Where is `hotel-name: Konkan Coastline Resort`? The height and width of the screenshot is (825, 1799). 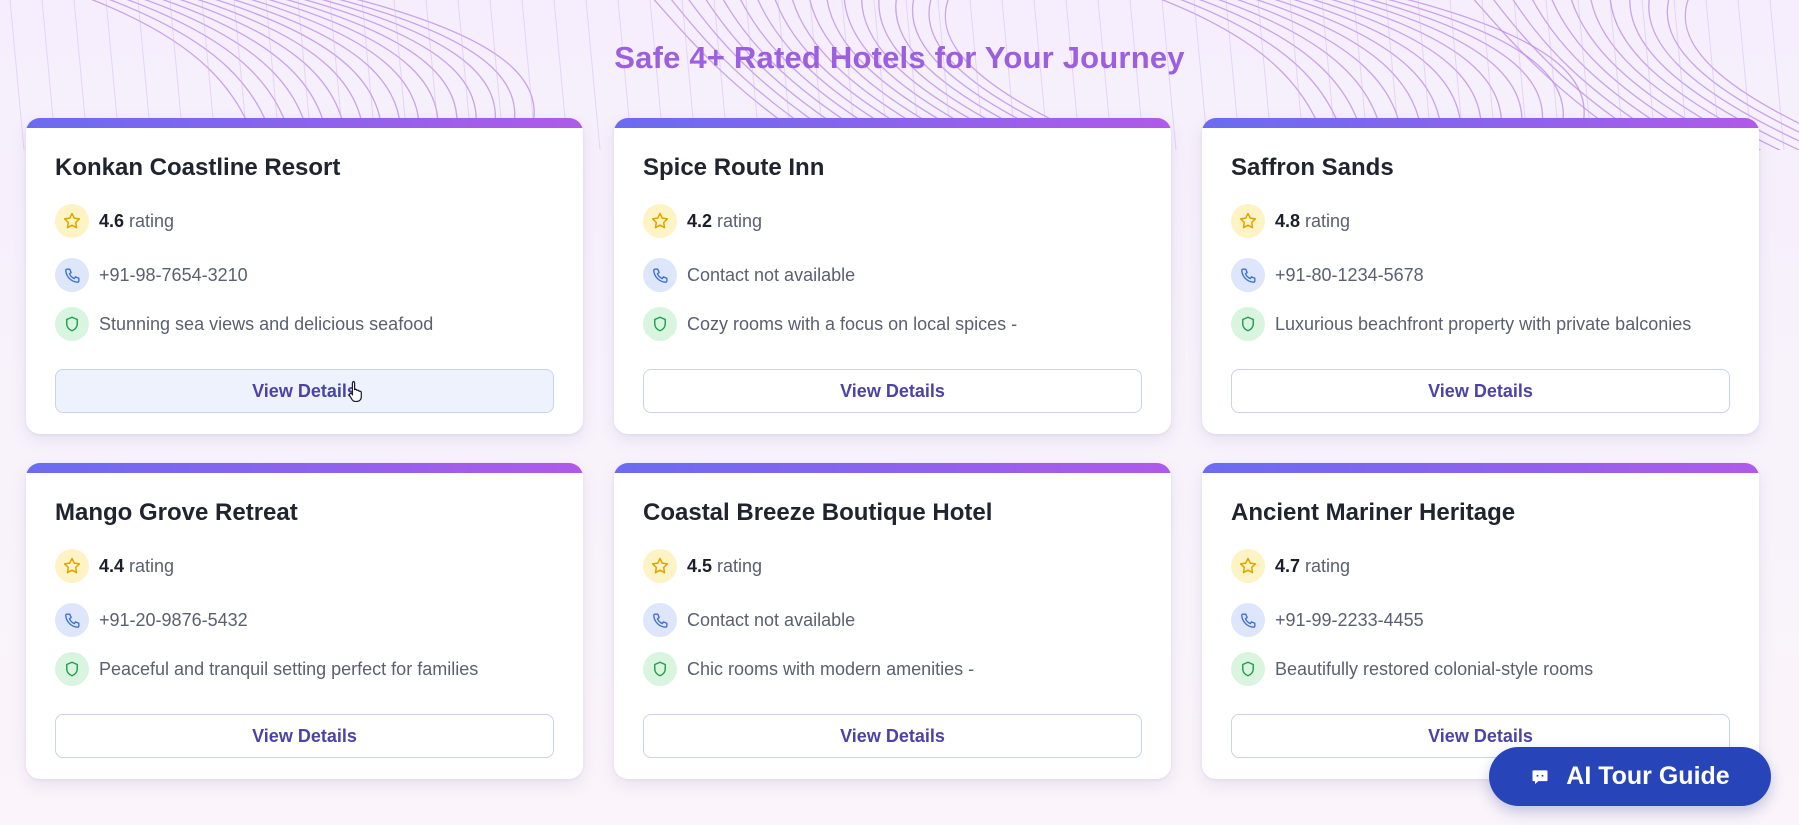 hotel-name: Konkan Coastline Resort is located at coordinates (198, 167).